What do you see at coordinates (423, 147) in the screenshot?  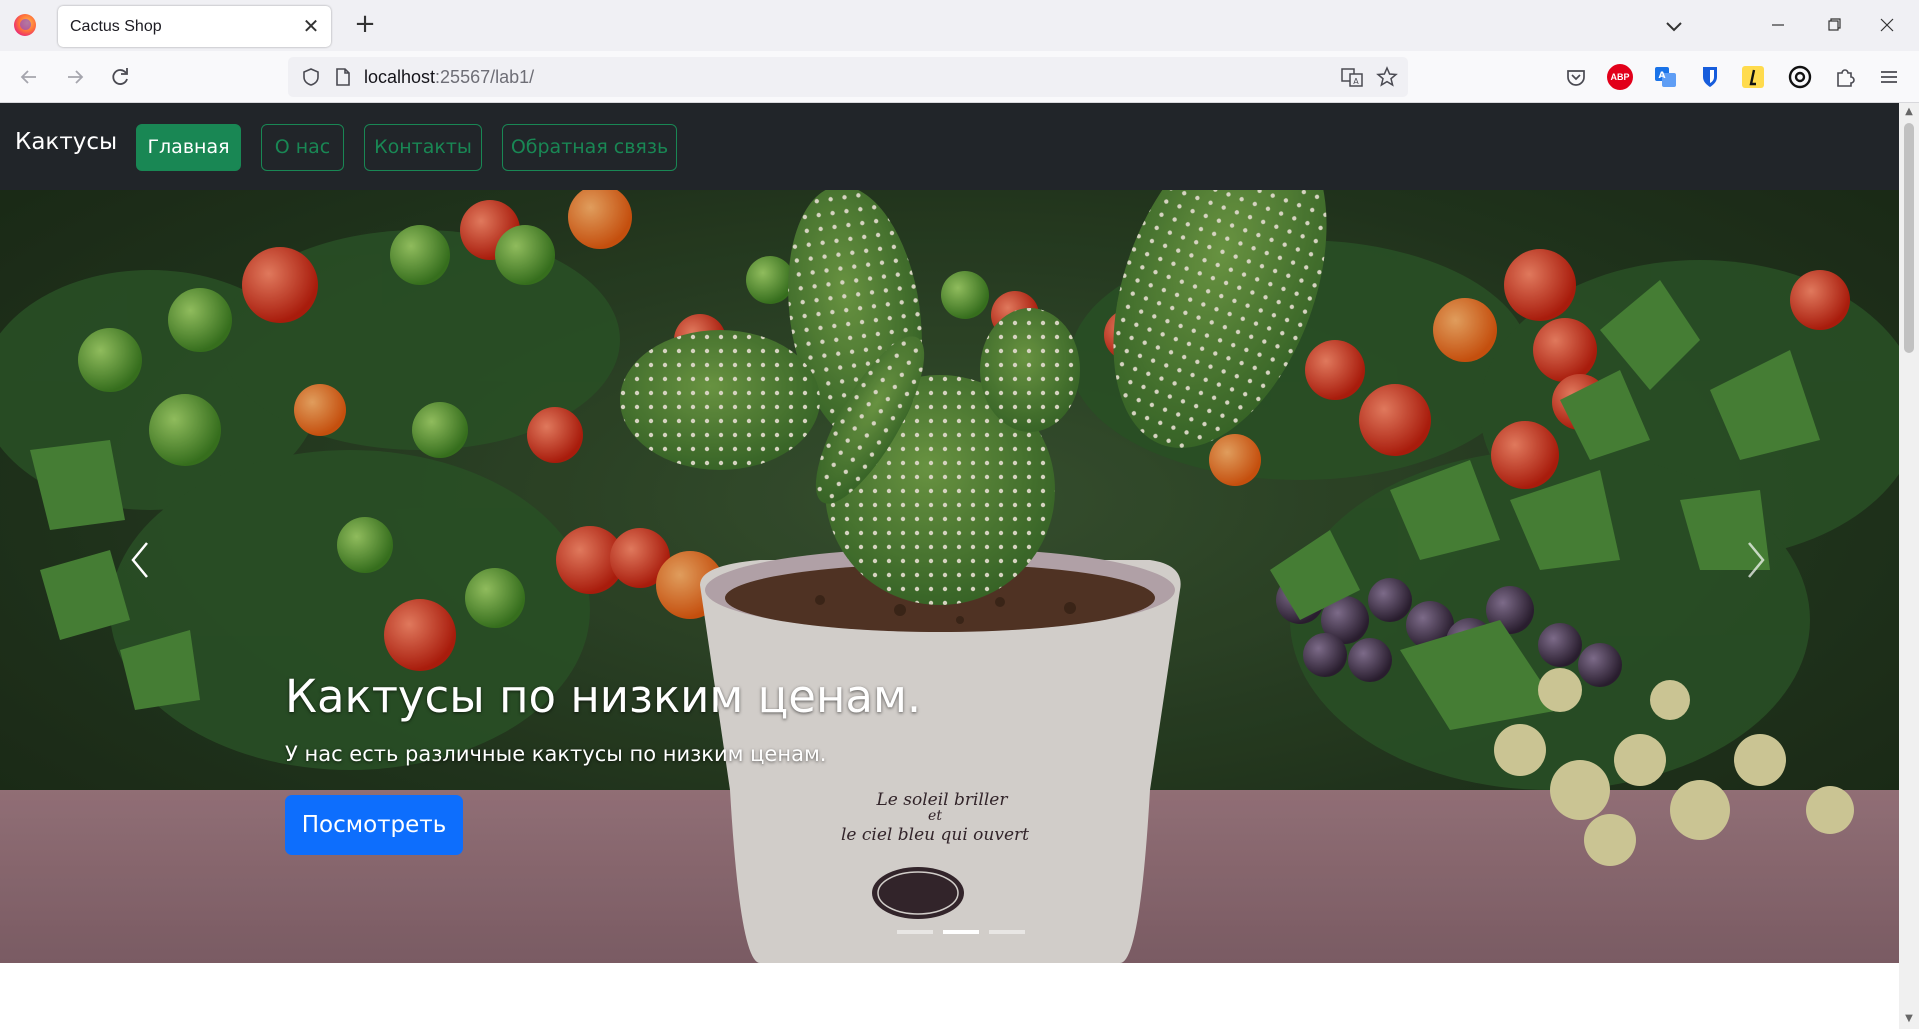 I see `nav-contacts-button: Контакты` at bounding box center [423, 147].